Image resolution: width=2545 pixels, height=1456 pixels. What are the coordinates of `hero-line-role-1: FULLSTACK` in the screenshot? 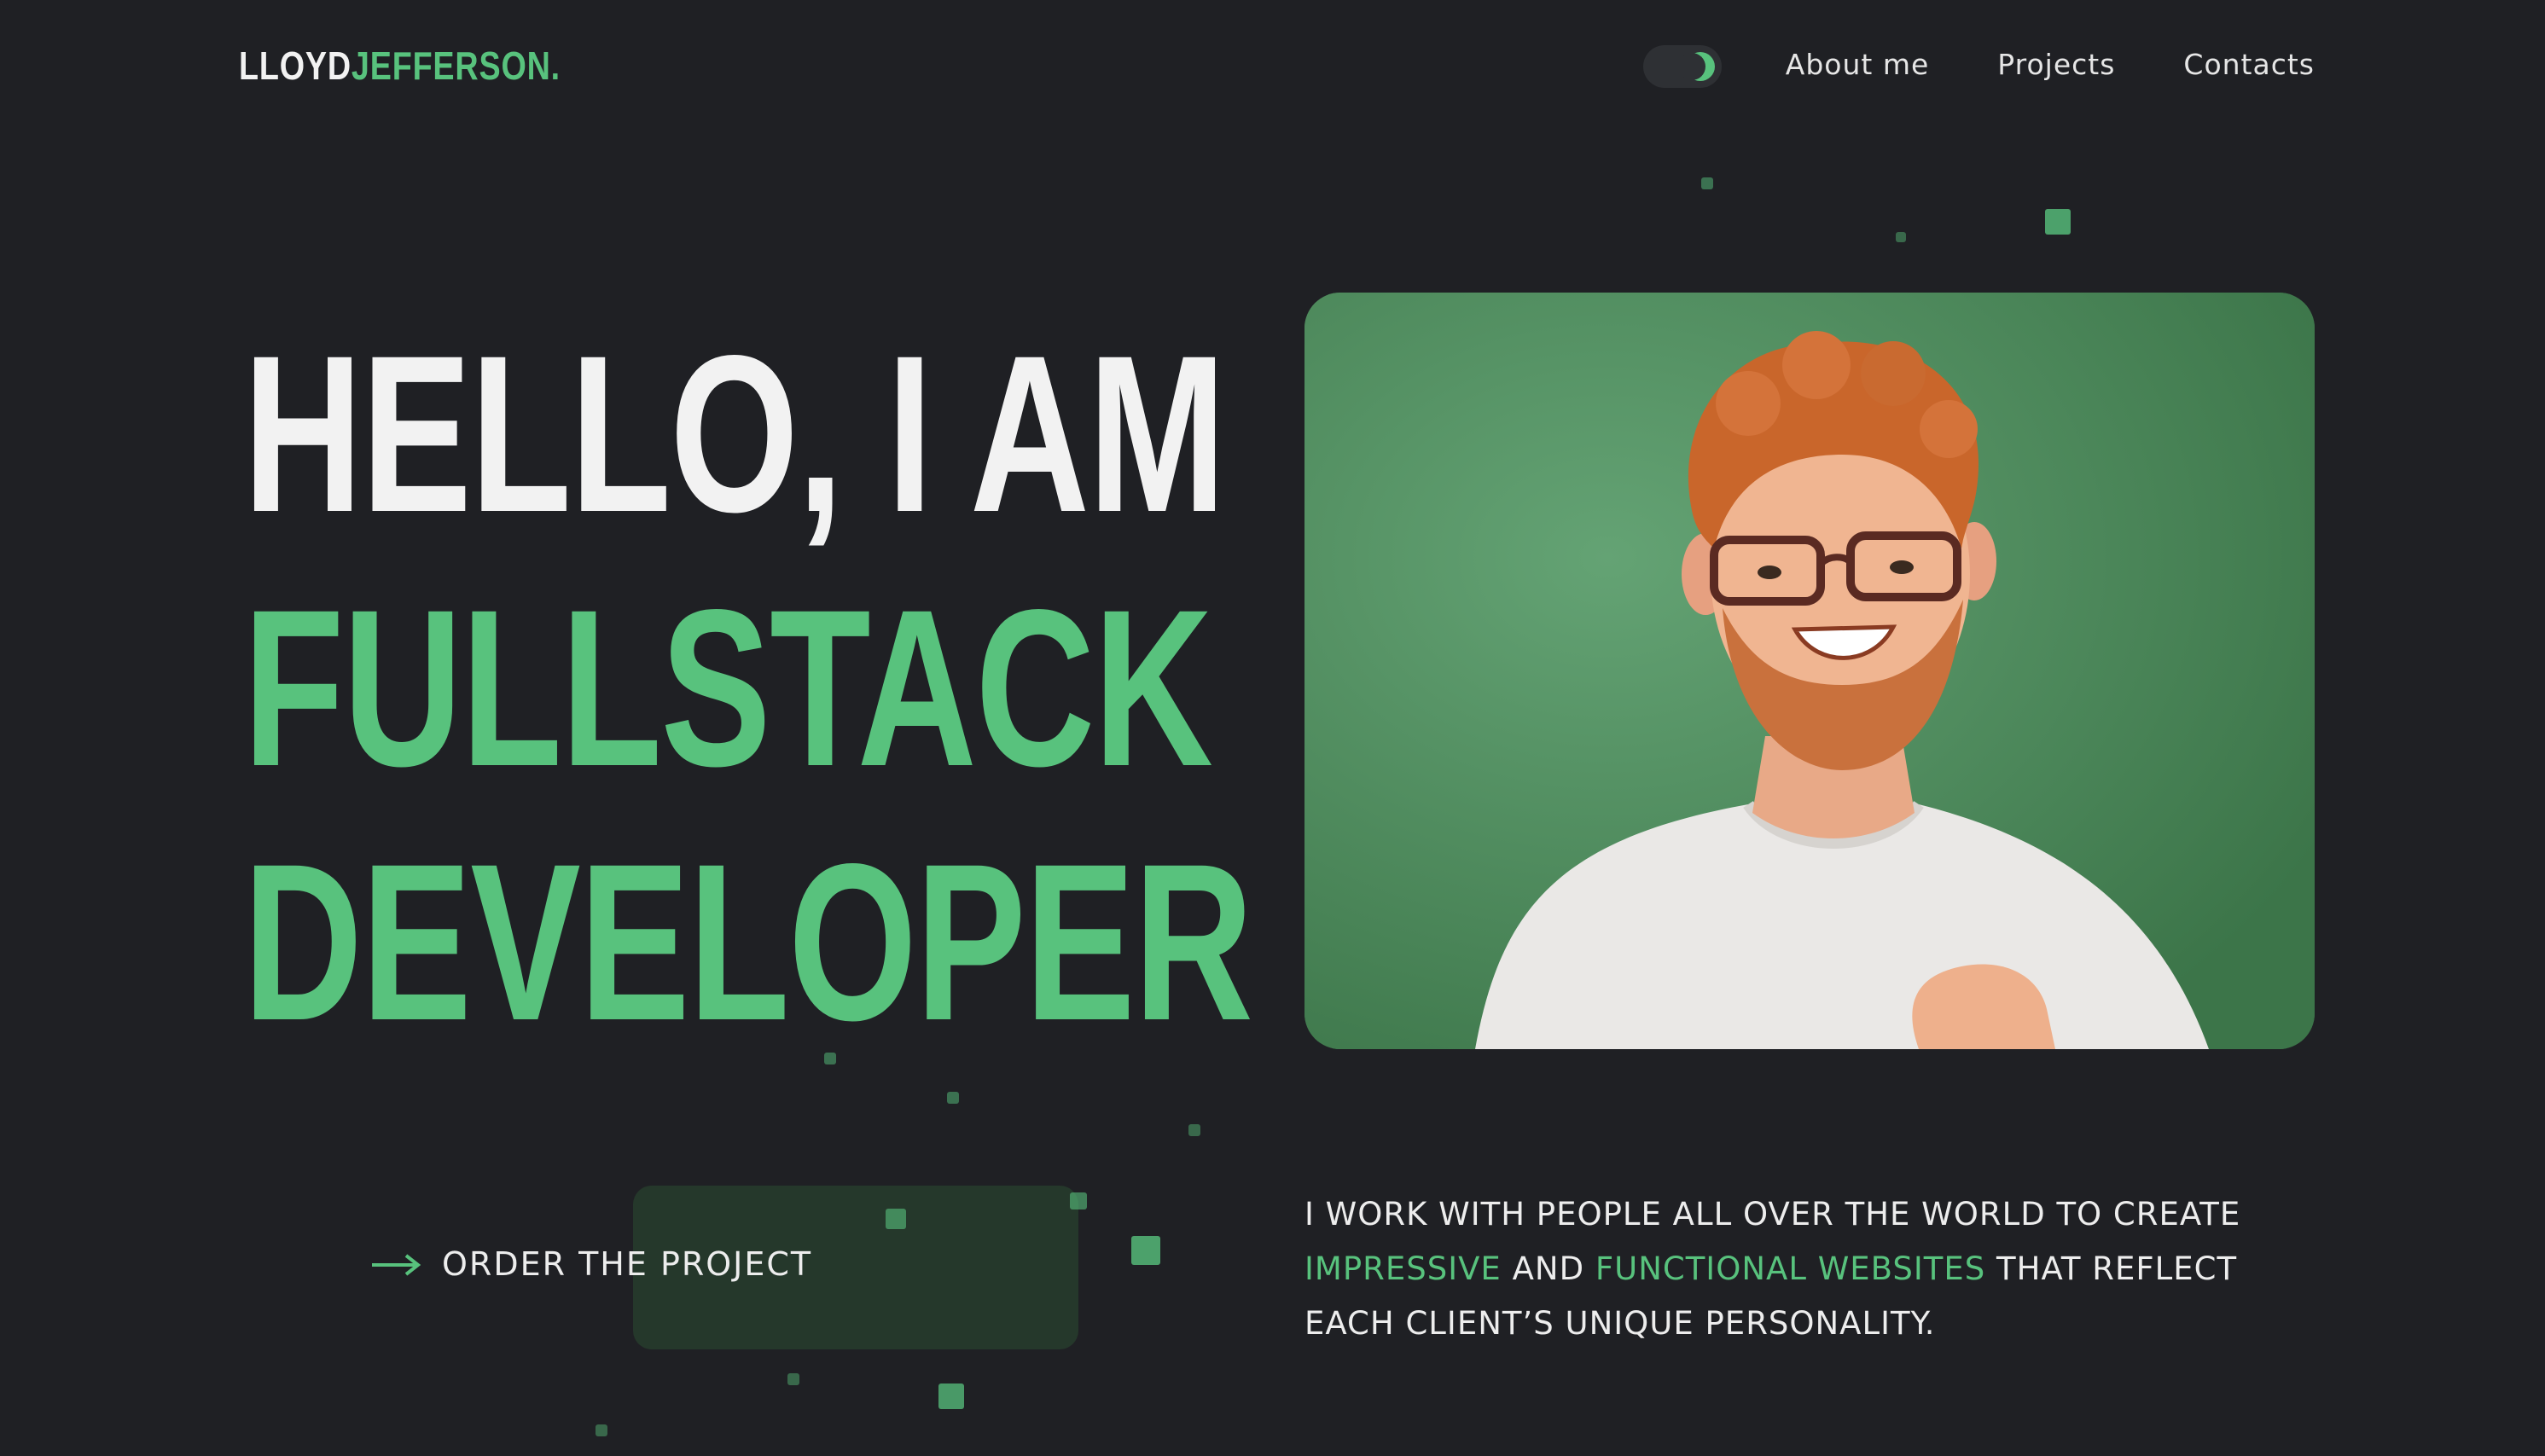 It's located at (728, 688).